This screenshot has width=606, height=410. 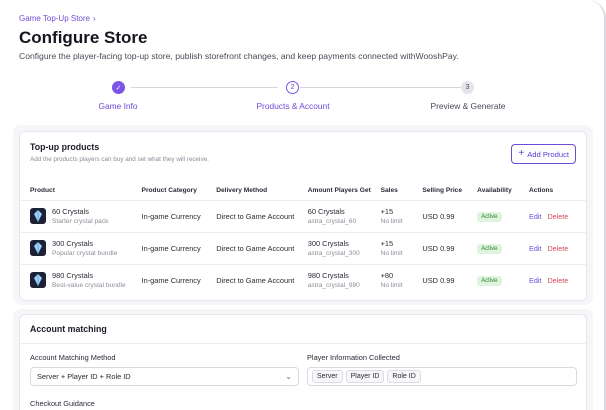 What do you see at coordinates (288, 376) in the screenshot?
I see `chevron-down-icon: ⌄` at bounding box center [288, 376].